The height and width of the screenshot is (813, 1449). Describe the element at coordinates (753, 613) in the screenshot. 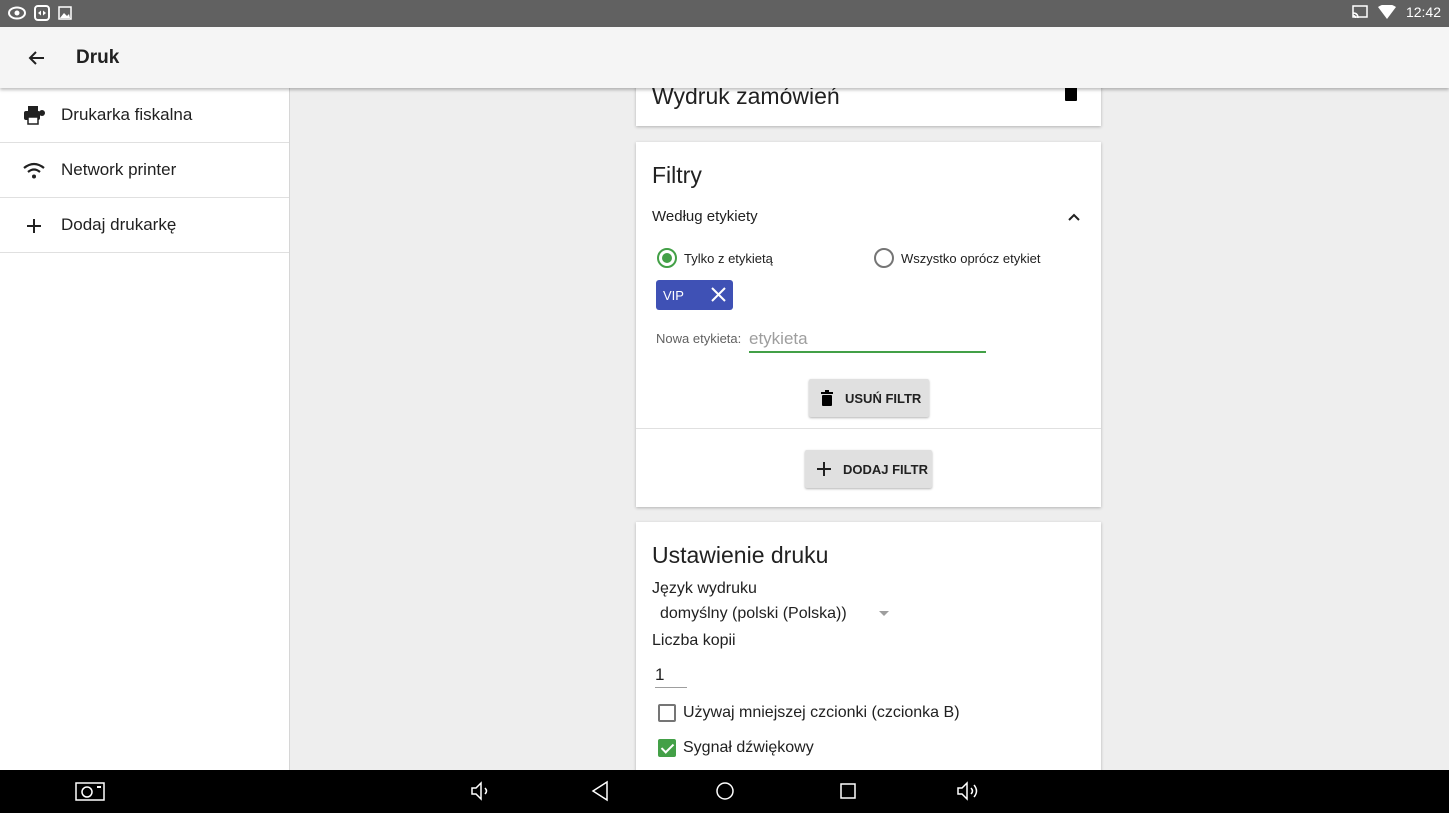

I see `language-value: domyślny (polski (Polska))` at that location.